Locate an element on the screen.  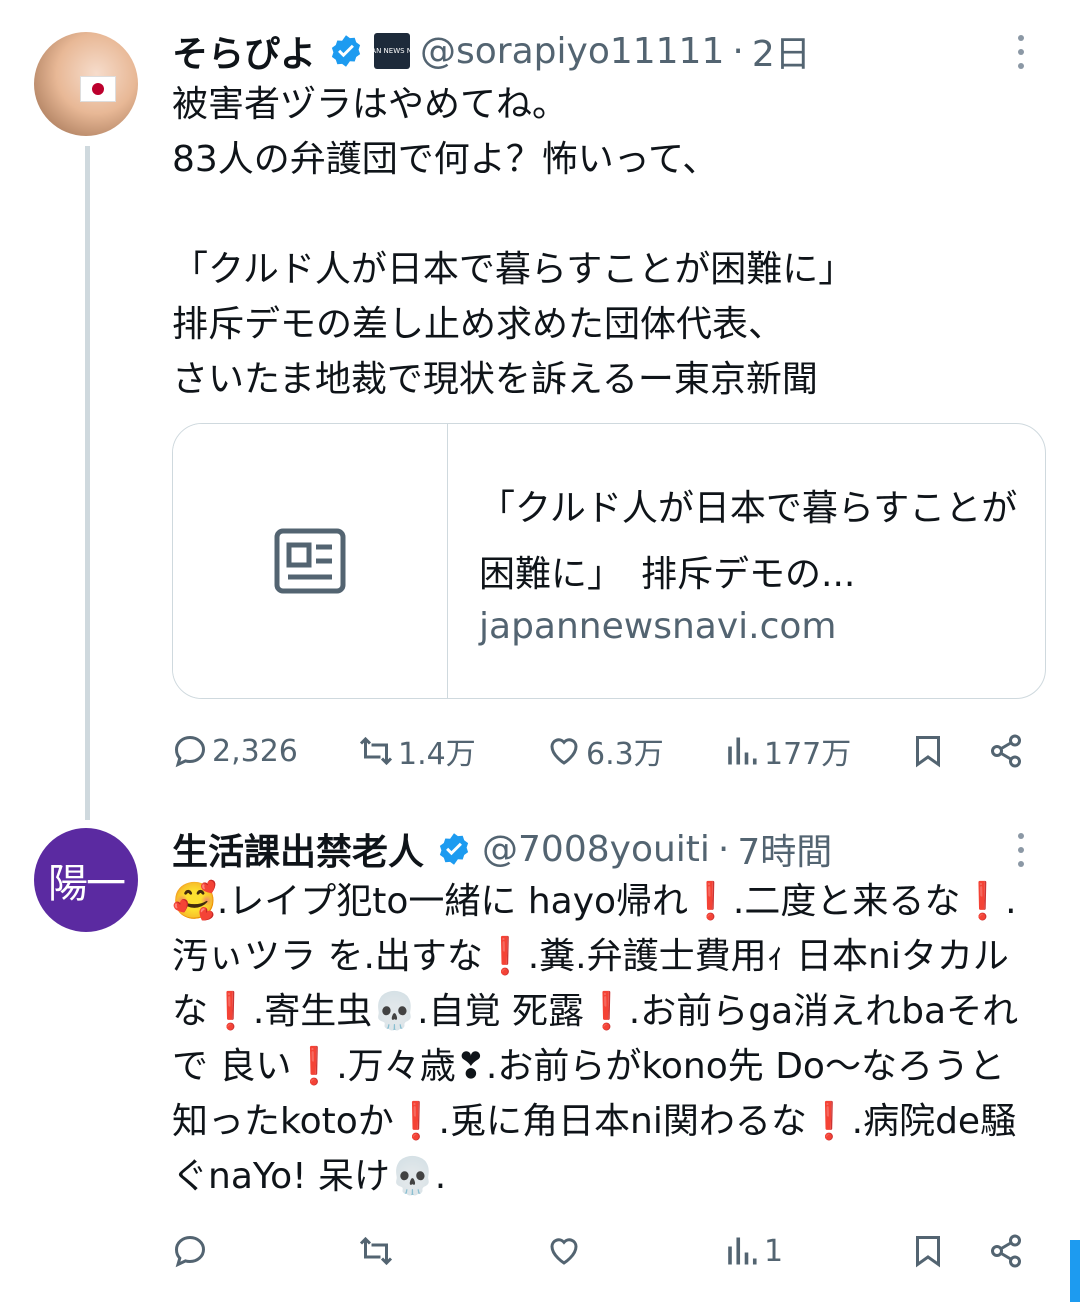
tweet-header: 生活課出禁老人 @7008youiti · 7時間 is located at coordinates (502, 849).